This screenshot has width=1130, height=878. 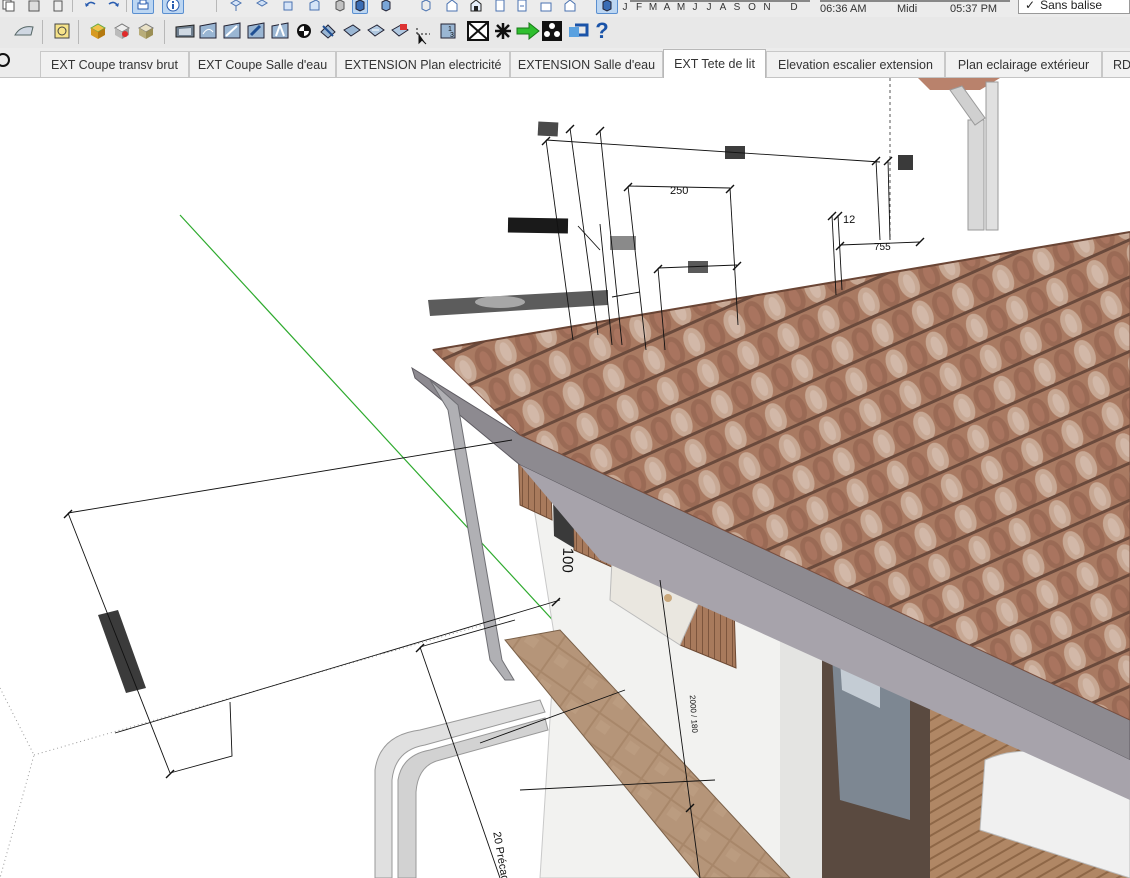 What do you see at coordinates (5, 60) in the screenshot?
I see `scene-bar-handle-icon` at bounding box center [5, 60].